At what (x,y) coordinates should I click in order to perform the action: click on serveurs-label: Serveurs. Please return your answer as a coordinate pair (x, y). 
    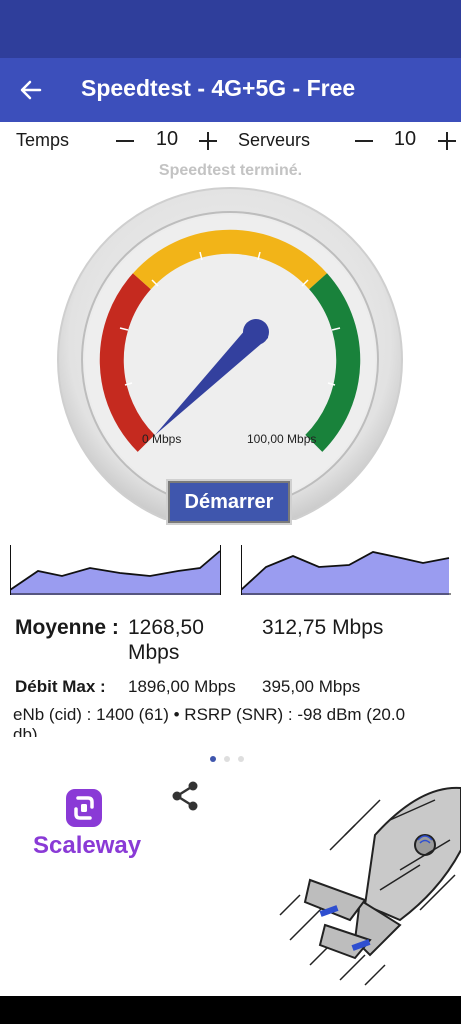
    Looking at the image, I should click on (274, 140).